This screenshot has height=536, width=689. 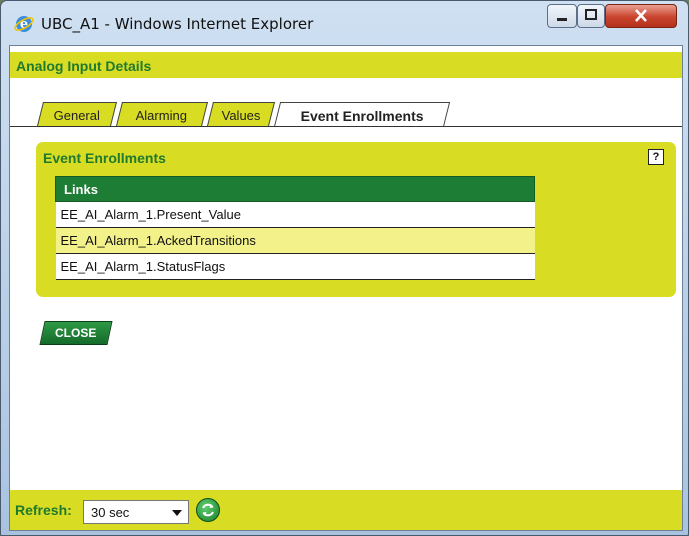 I want to click on title-bar: e UBC_A1 - Windows Internet Explorer, so click(x=344, y=23).